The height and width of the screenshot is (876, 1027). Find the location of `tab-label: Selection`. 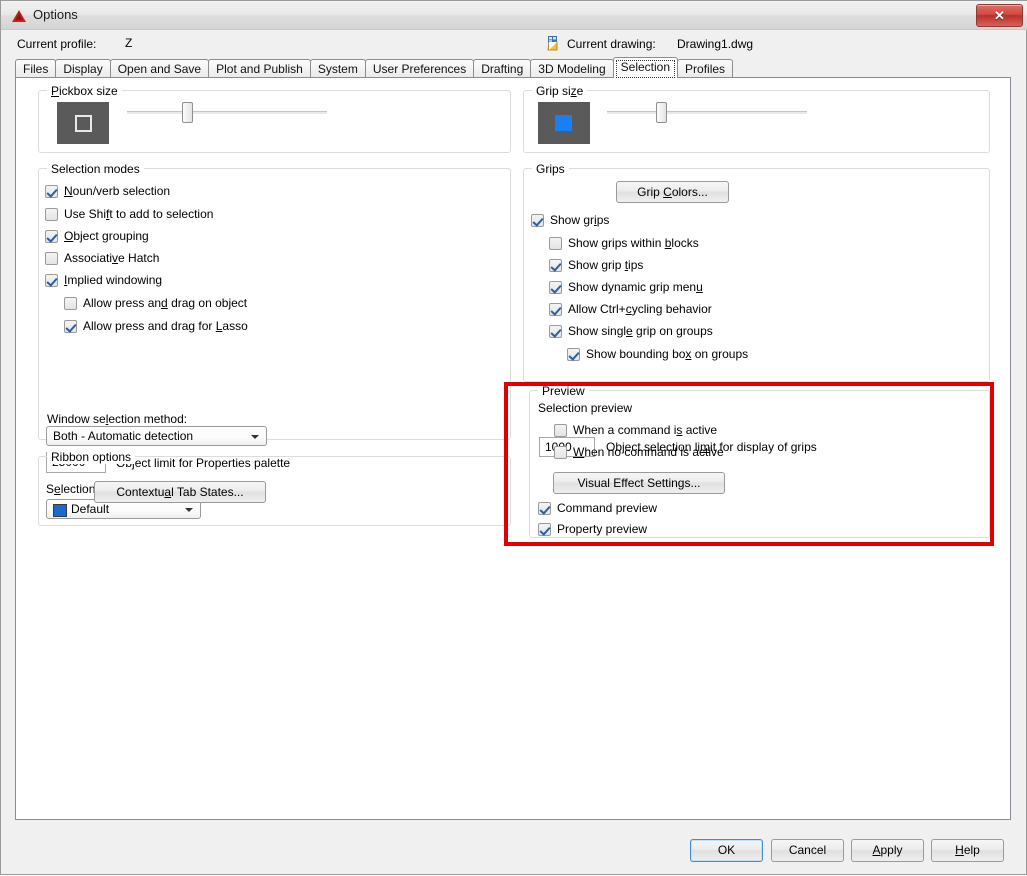

tab-label: Selection is located at coordinates (645, 67).